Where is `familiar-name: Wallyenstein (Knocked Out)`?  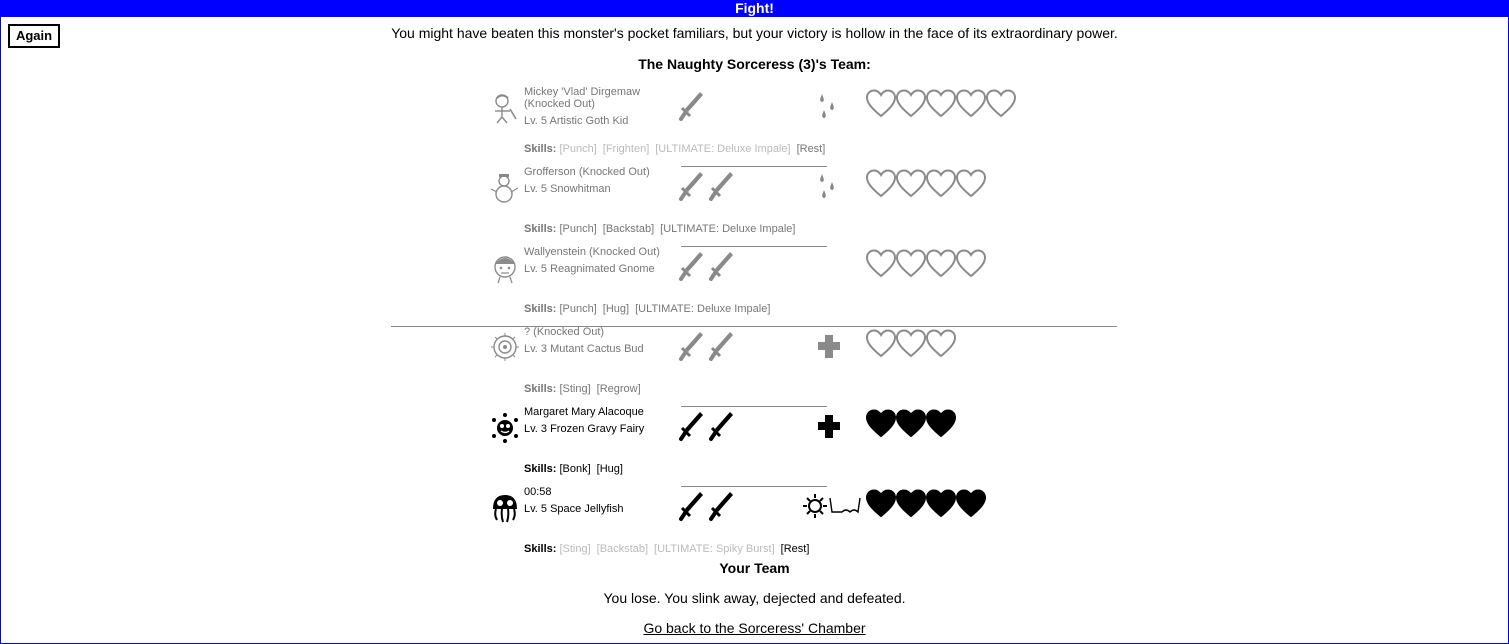 familiar-name: Wallyenstein (Knocked Out) is located at coordinates (592, 252).